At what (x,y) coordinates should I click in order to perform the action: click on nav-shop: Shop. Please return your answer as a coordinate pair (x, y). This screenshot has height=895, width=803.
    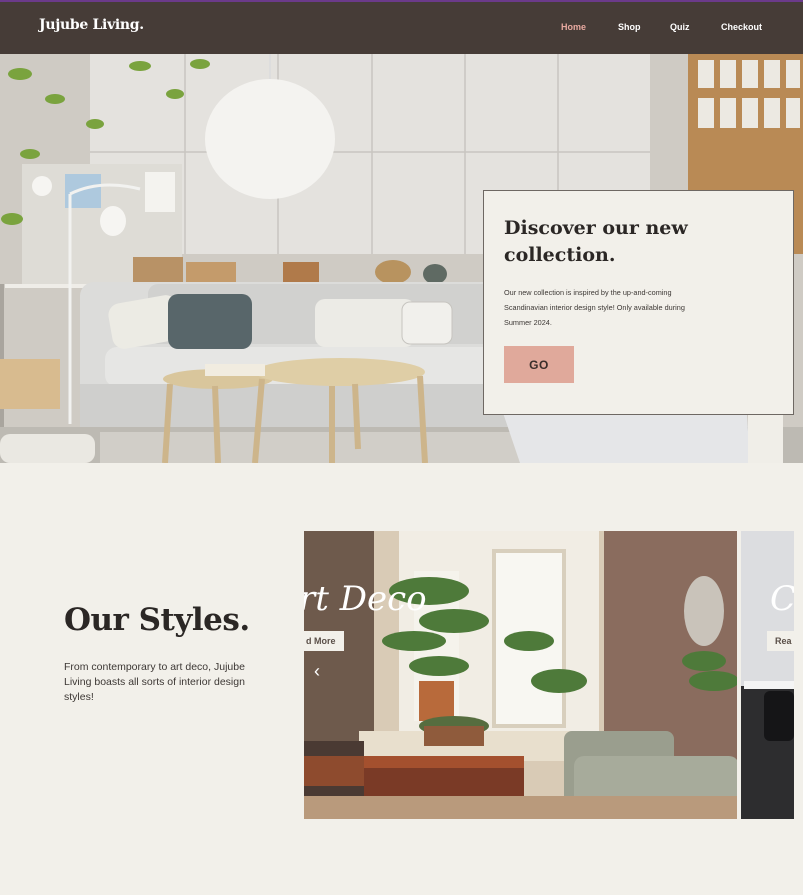
    Looking at the image, I should click on (629, 27).